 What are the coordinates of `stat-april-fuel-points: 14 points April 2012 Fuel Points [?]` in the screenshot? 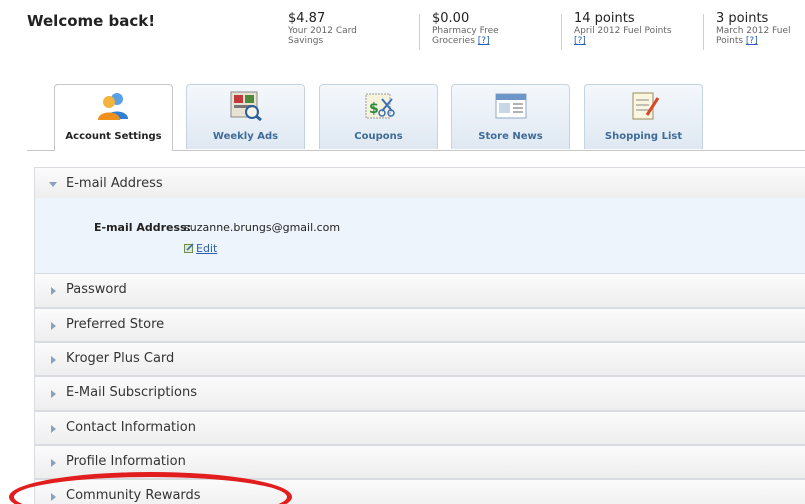 It's located at (623, 37).